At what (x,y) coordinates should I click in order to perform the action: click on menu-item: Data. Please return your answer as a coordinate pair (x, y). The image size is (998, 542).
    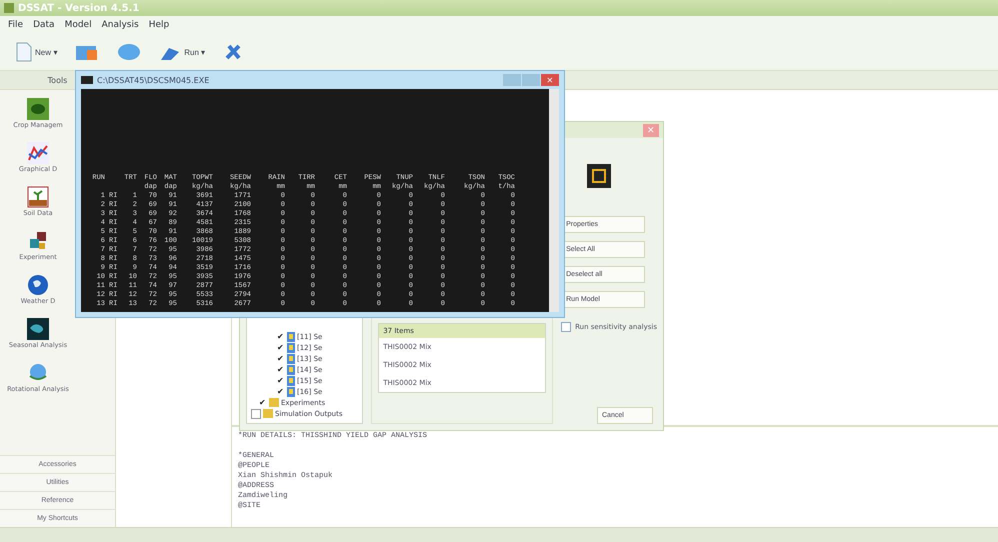
    Looking at the image, I should click on (44, 25).